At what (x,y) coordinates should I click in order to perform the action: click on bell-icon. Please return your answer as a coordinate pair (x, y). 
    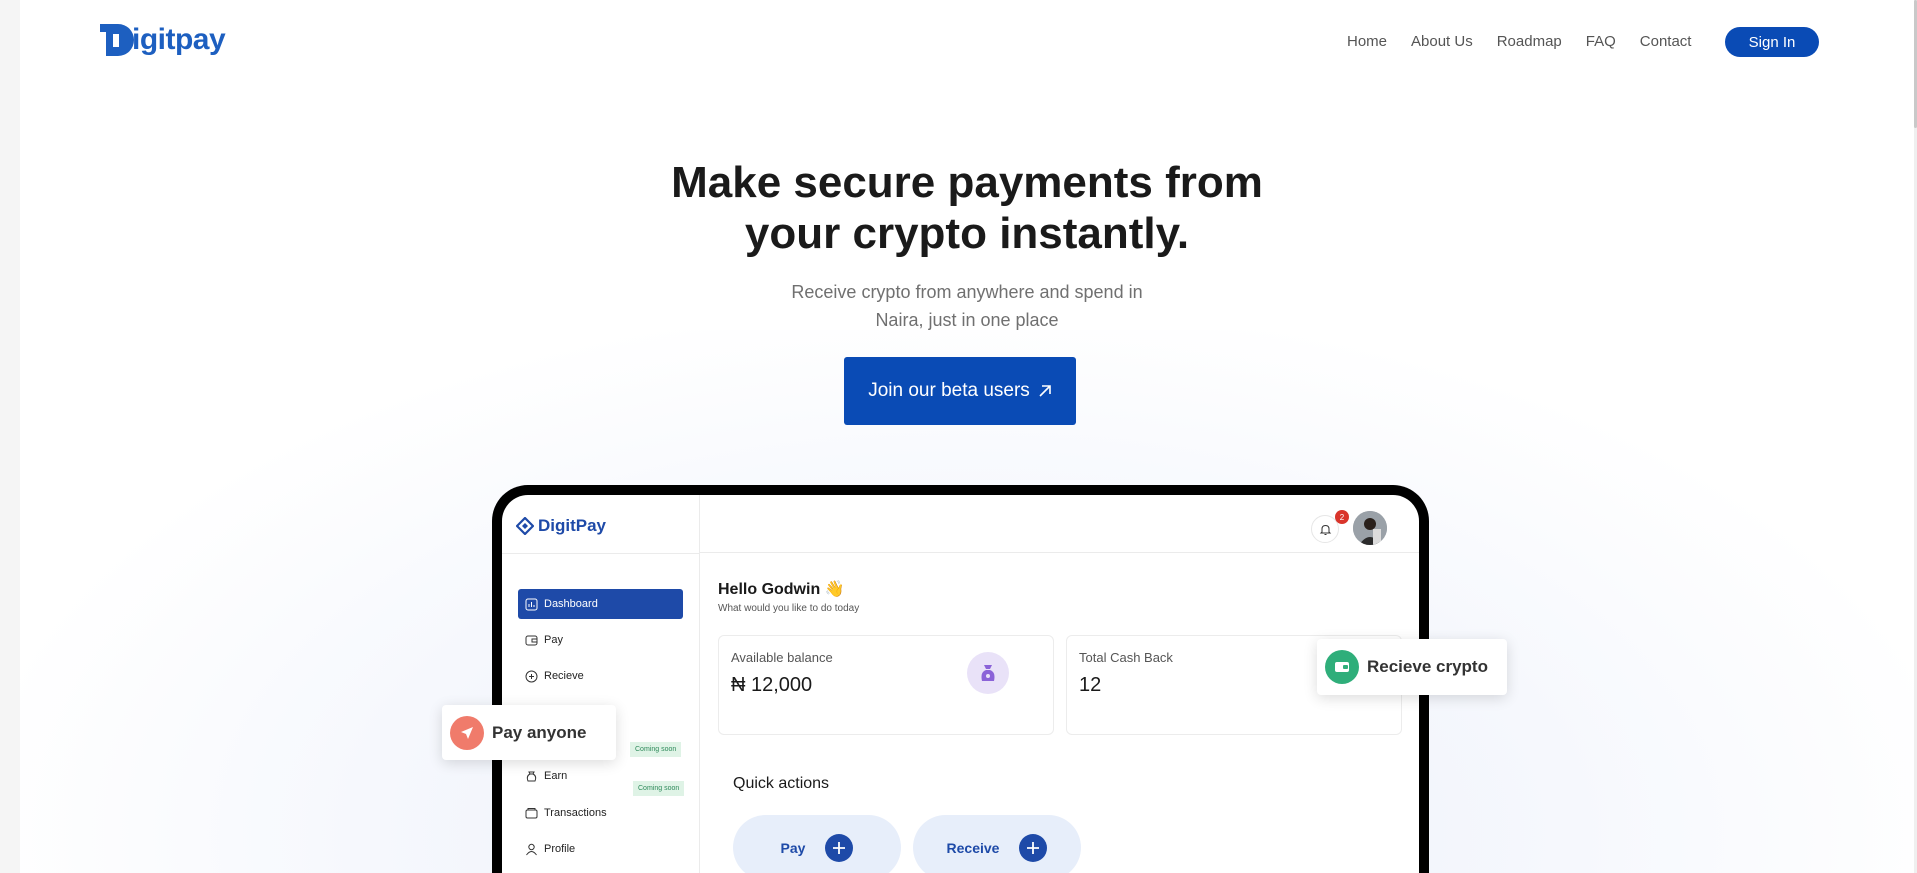
    Looking at the image, I should click on (1325, 529).